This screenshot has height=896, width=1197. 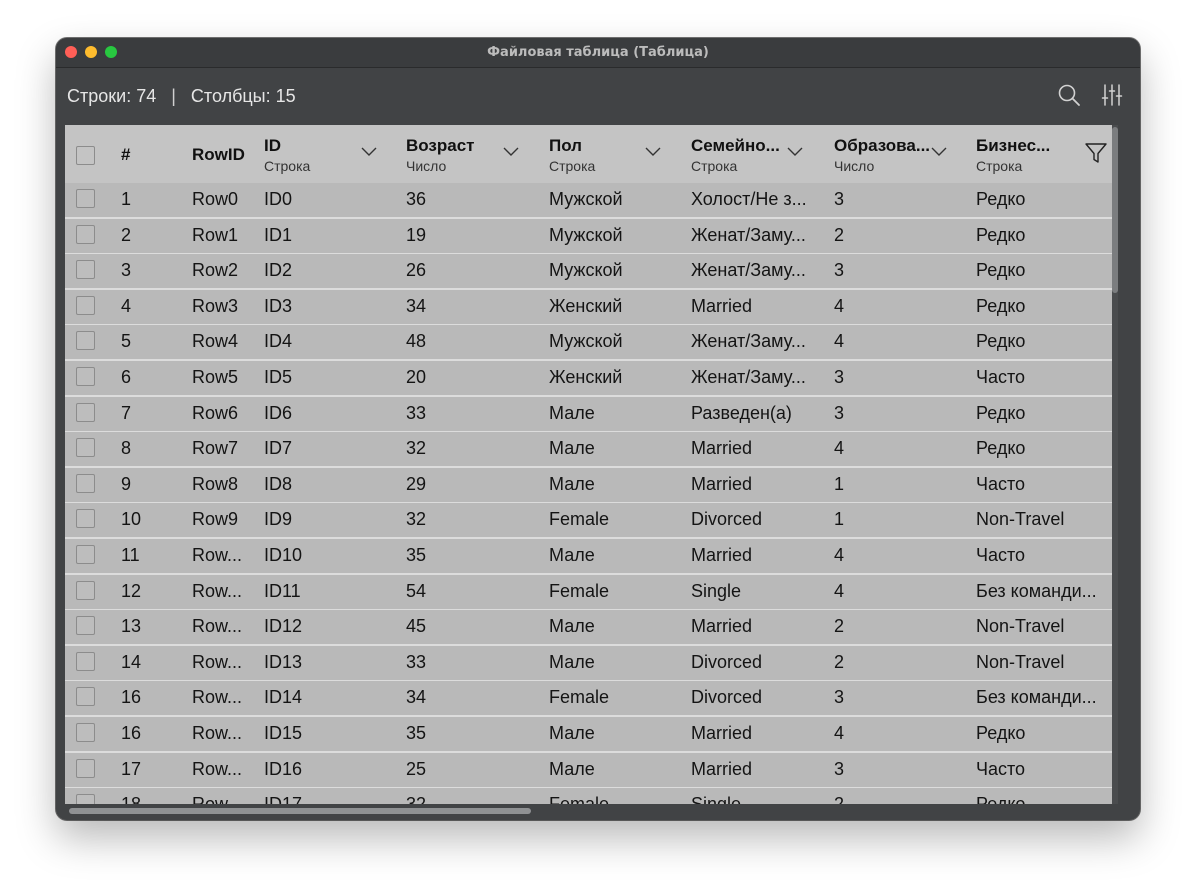 I want to click on cell-index: 7, so click(x=126, y=412).